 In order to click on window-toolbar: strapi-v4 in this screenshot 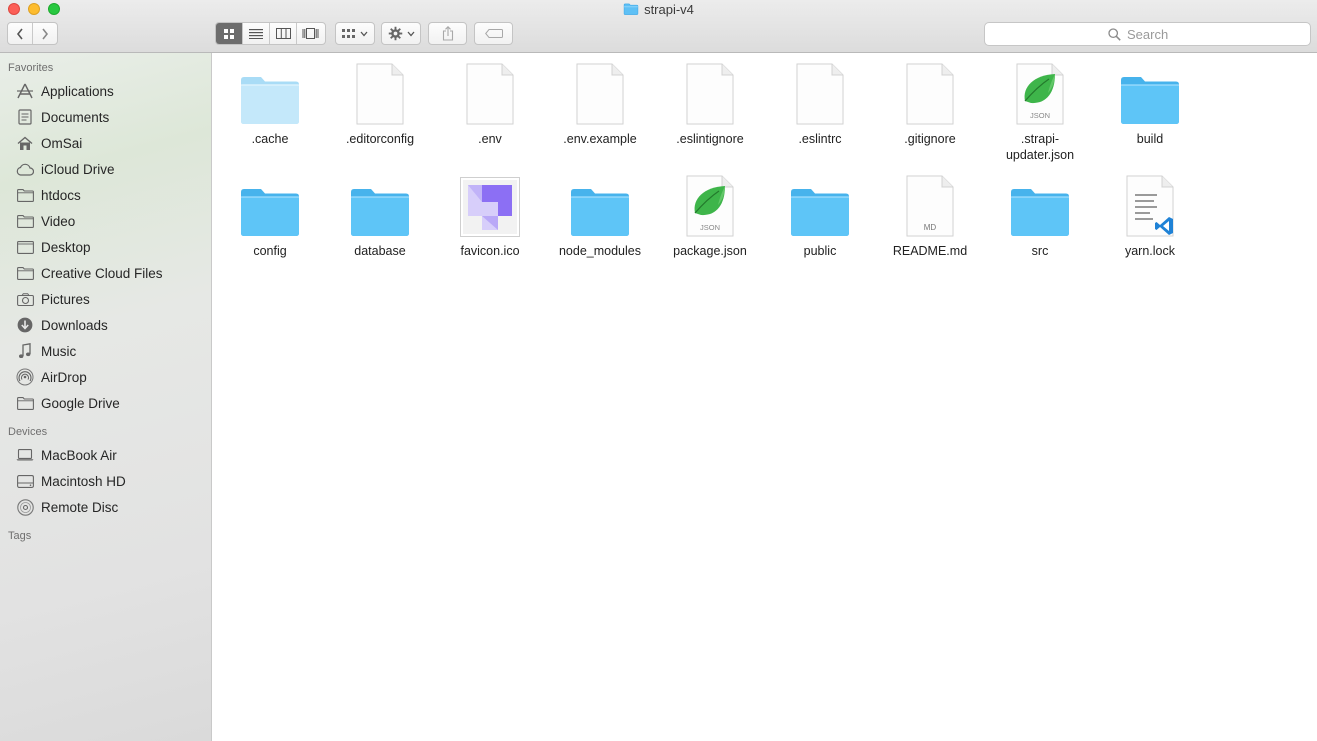, I will do `click(658, 26)`.